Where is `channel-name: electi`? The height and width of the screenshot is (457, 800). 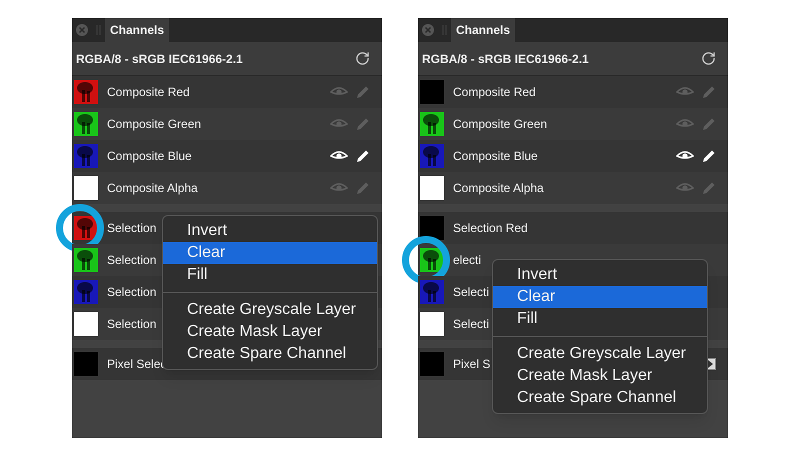 channel-name: electi is located at coordinates (467, 260).